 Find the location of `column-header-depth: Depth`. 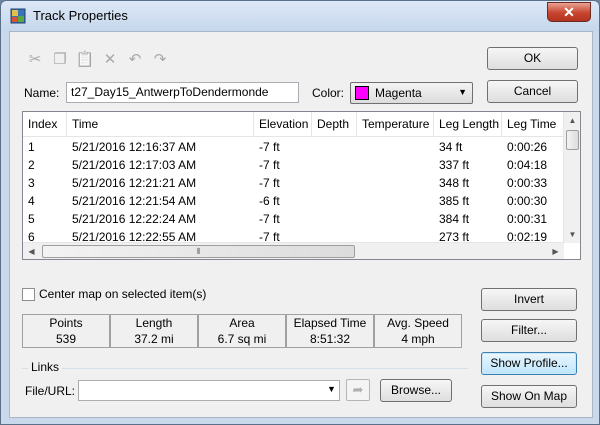

column-header-depth: Depth is located at coordinates (334, 124).